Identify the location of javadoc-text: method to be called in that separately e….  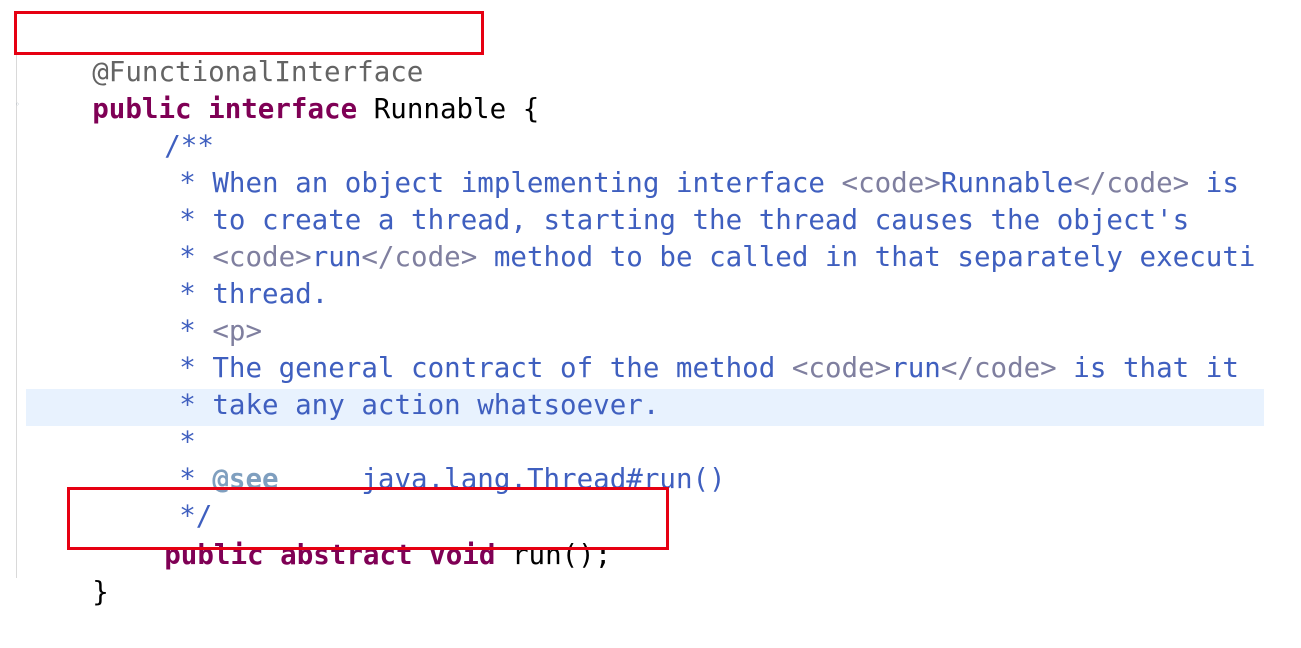
(866, 257).